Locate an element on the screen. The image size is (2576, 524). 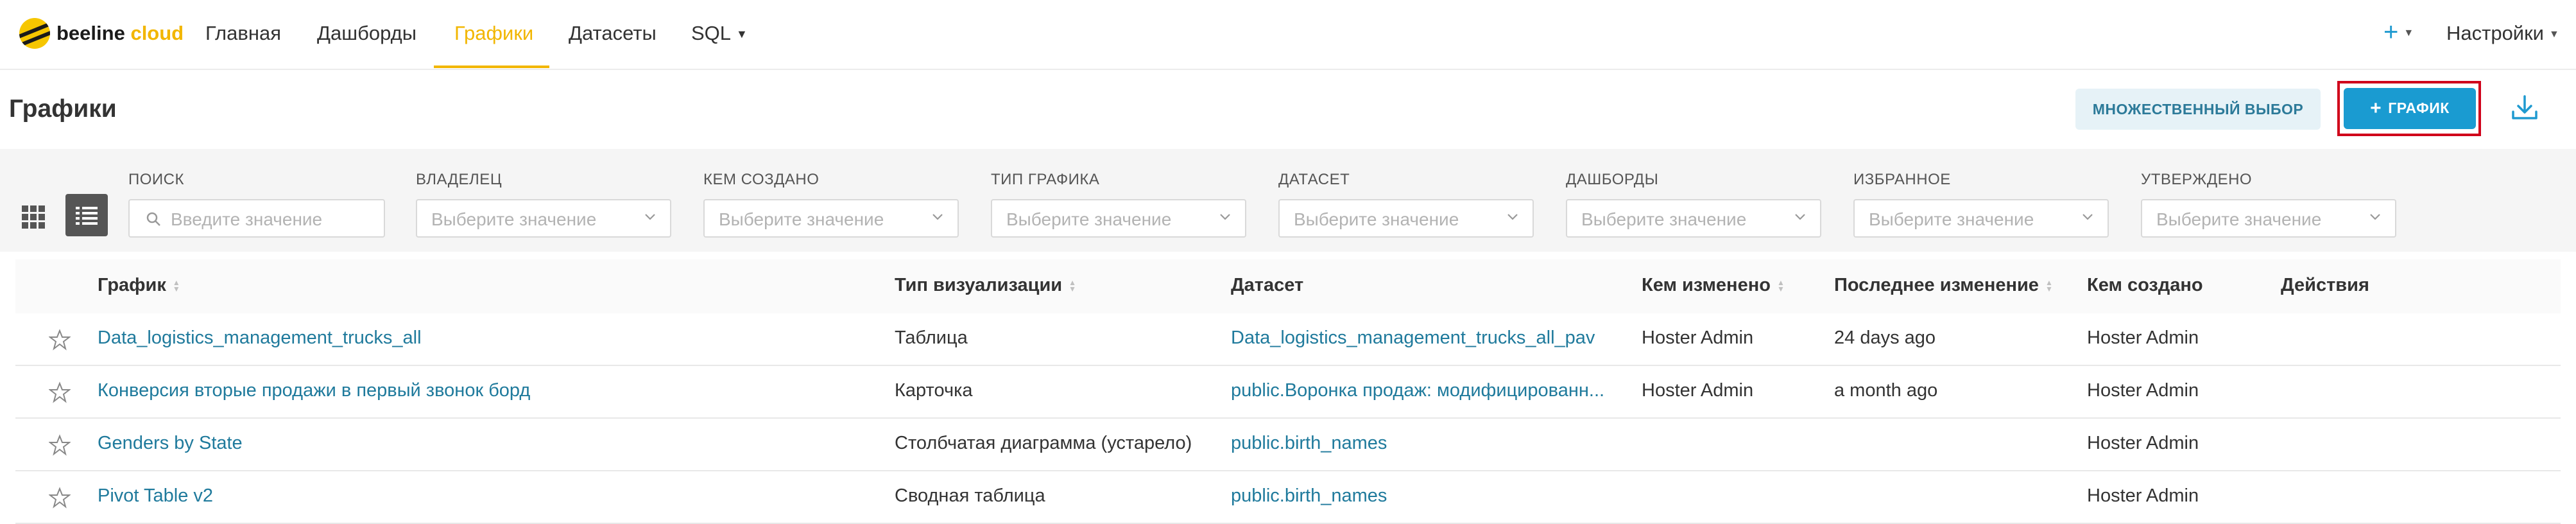
filter-chart-type: ТИП ГРАФИКА Выберите значение is located at coordinates (1118, 204).